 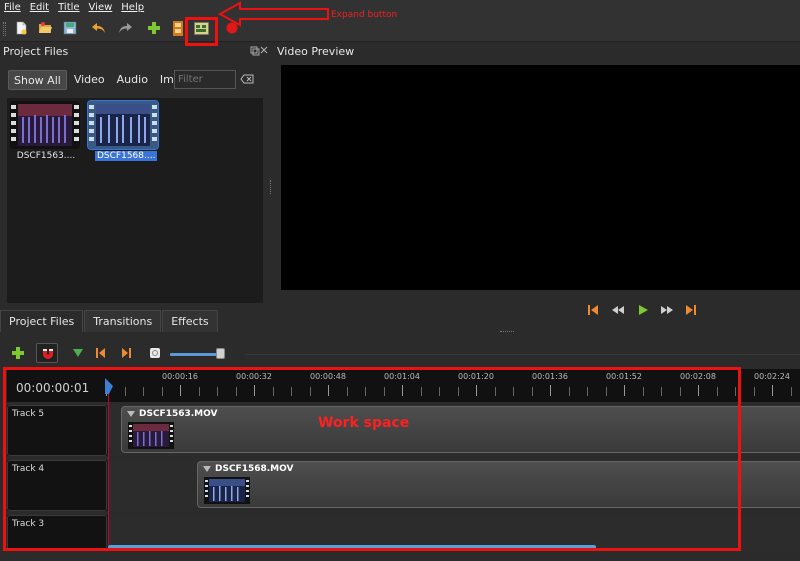 What do you see at coordinates (126, 353) in the screenshot?
I see `next-marker-icon` at bounding box center [126, 353].